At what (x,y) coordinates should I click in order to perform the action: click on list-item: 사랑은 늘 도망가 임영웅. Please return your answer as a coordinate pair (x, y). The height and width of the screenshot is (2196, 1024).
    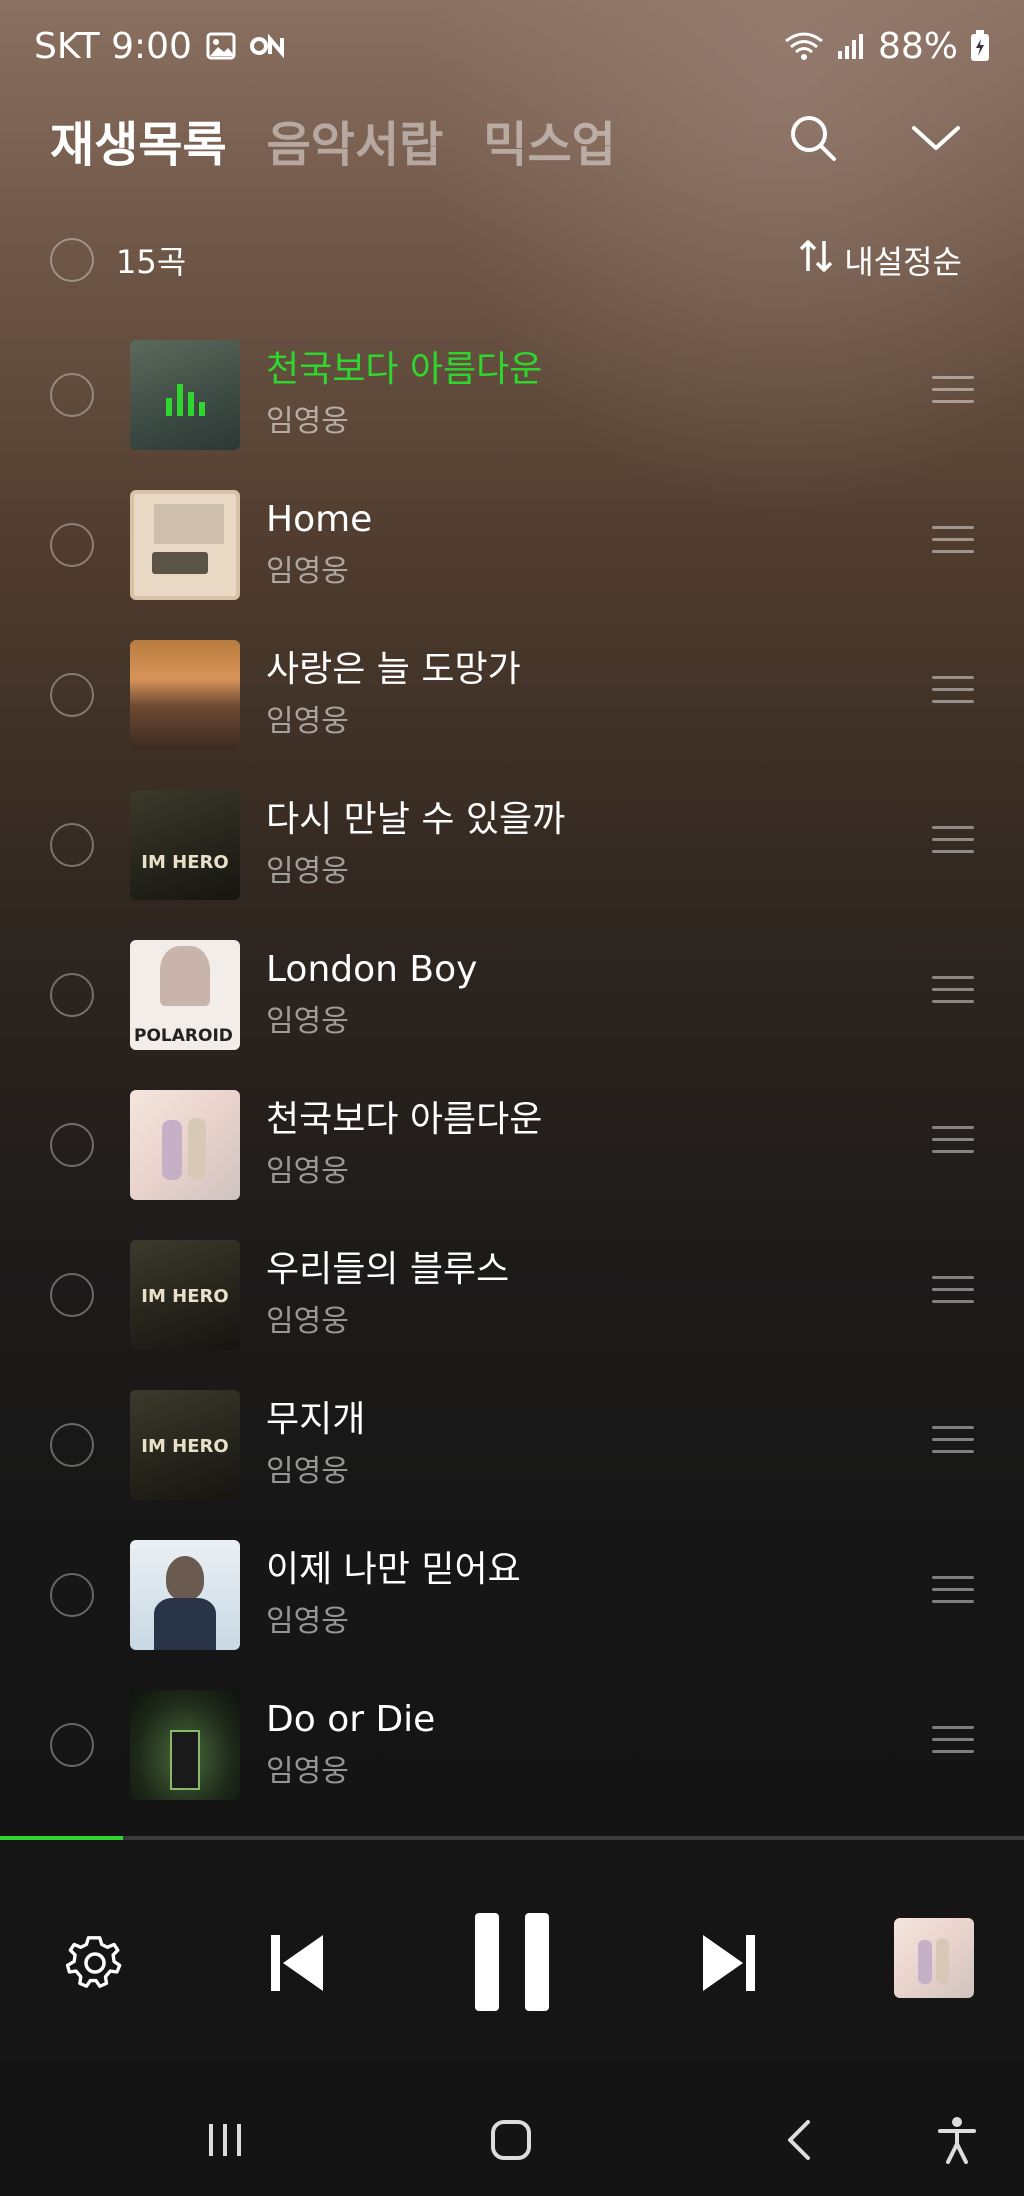
    Looking at the image, I should click on (512, 695).